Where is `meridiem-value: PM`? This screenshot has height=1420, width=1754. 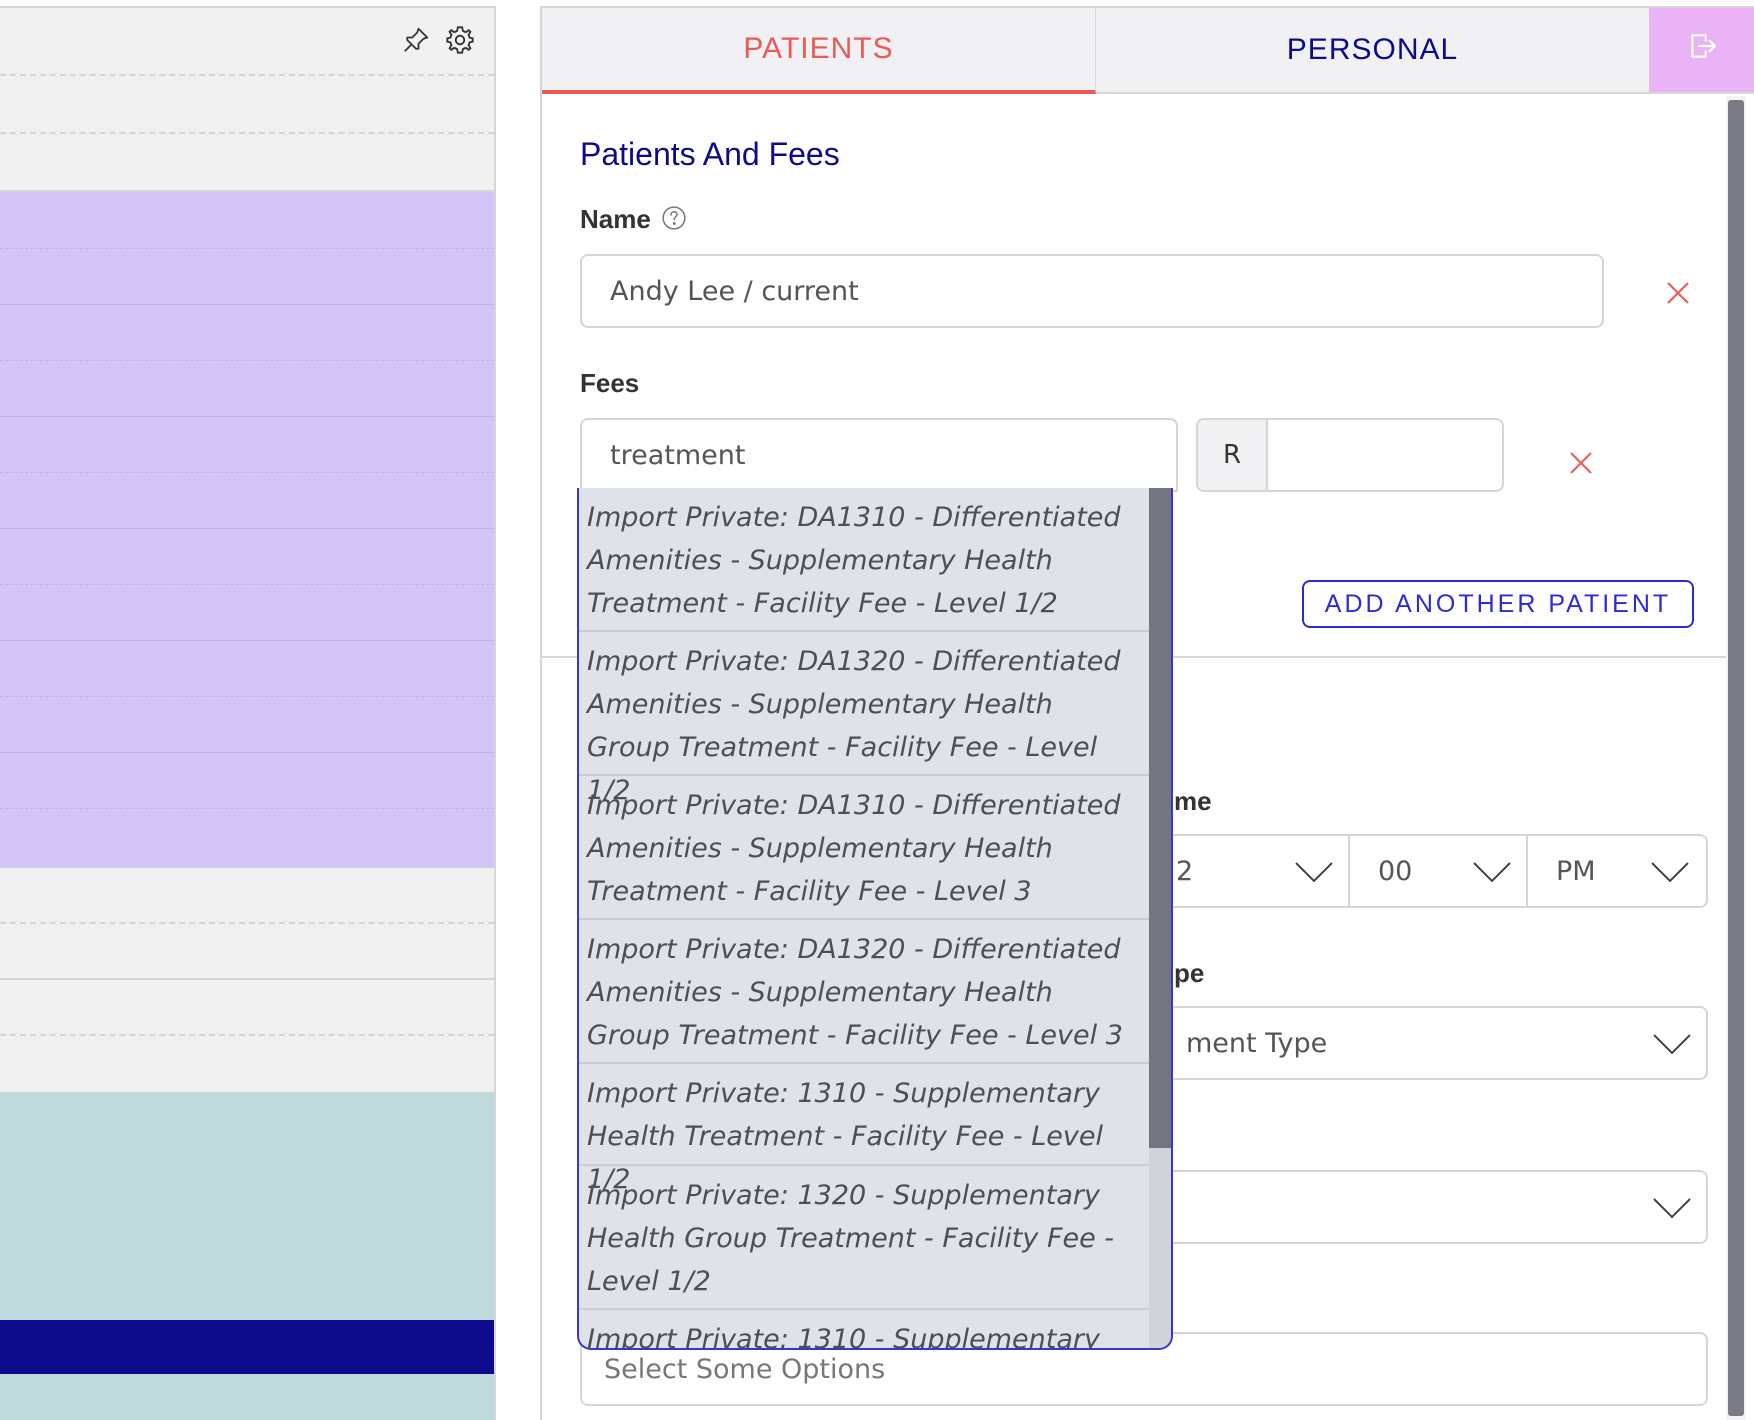 meridiem-value: PM is located at coordinates (1576, 871).